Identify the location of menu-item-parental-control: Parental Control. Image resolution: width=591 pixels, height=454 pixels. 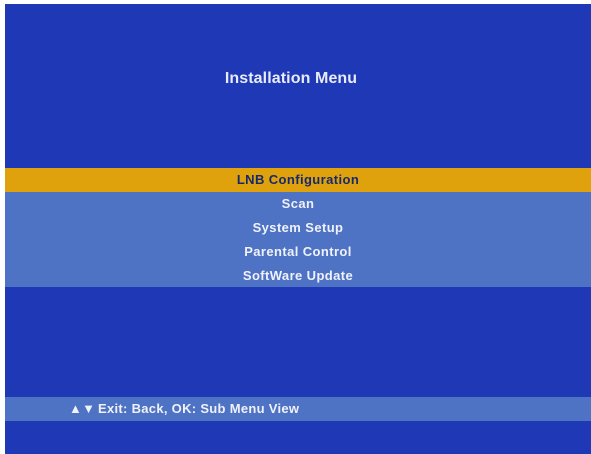
(298, 252).